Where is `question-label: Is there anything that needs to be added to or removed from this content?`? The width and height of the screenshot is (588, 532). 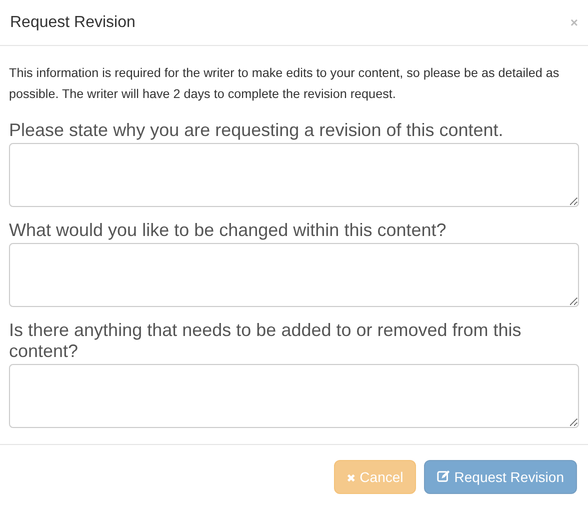
question-label: Is there anything that needs to be added to or removed from this content? is located at coordinates (265, 341).